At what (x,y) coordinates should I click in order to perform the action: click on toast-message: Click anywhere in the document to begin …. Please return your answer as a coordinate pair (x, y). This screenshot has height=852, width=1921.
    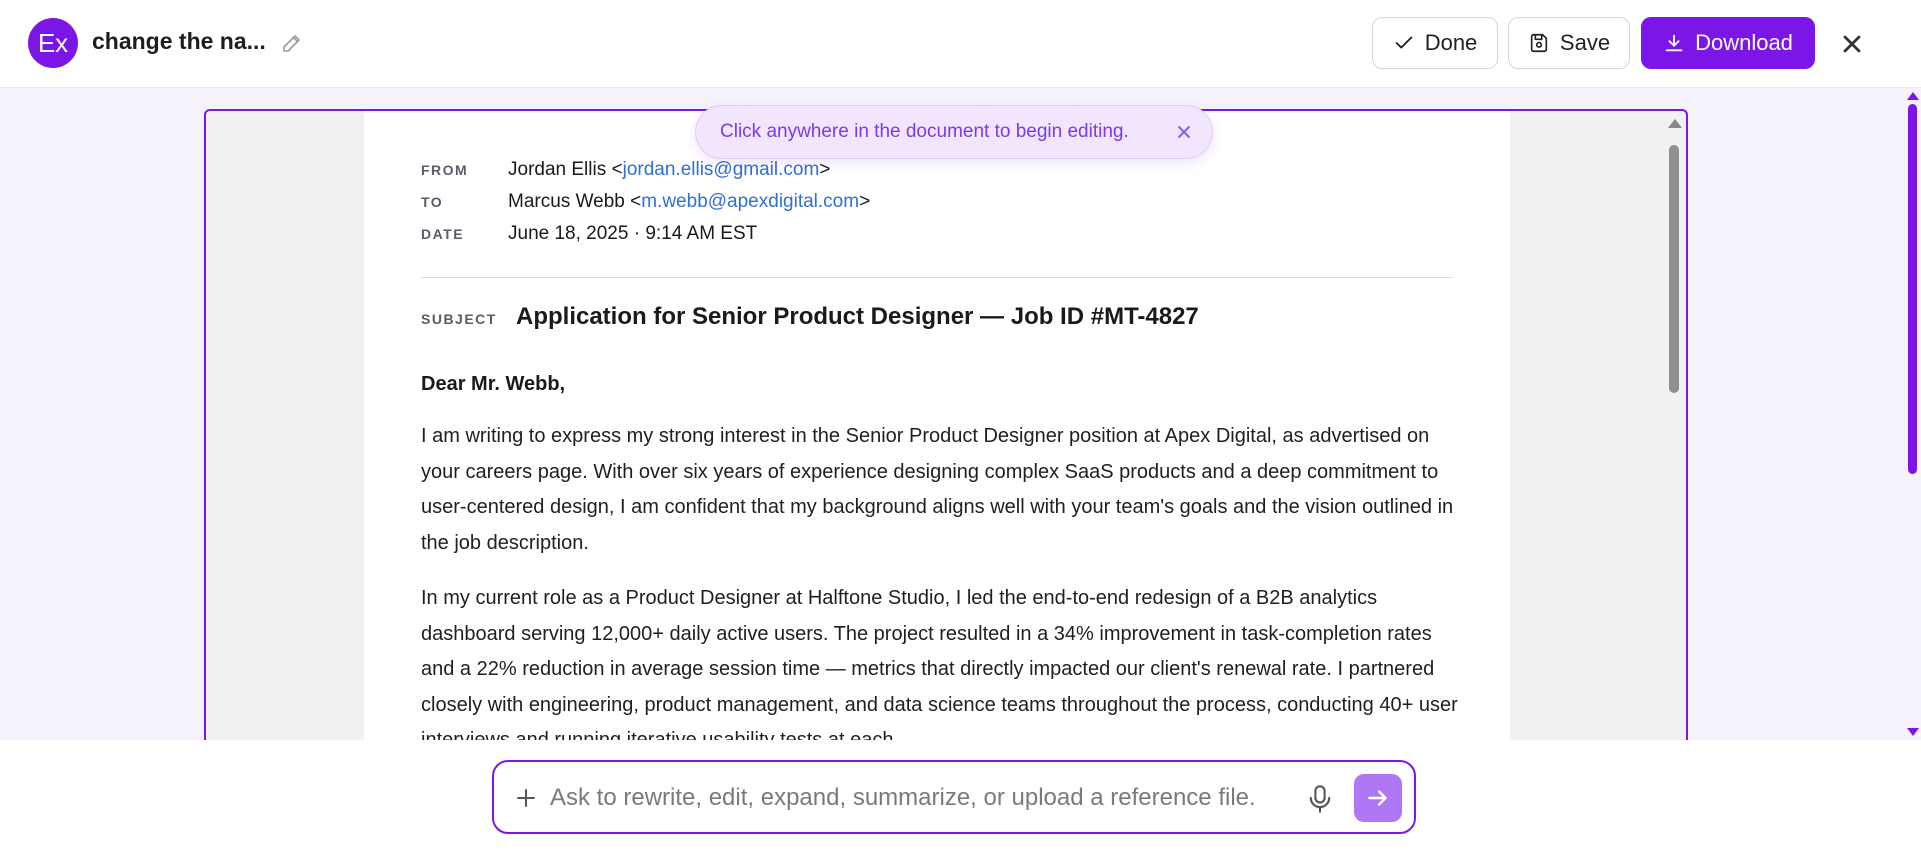
    Looking at the image, I should click on (924, 131).